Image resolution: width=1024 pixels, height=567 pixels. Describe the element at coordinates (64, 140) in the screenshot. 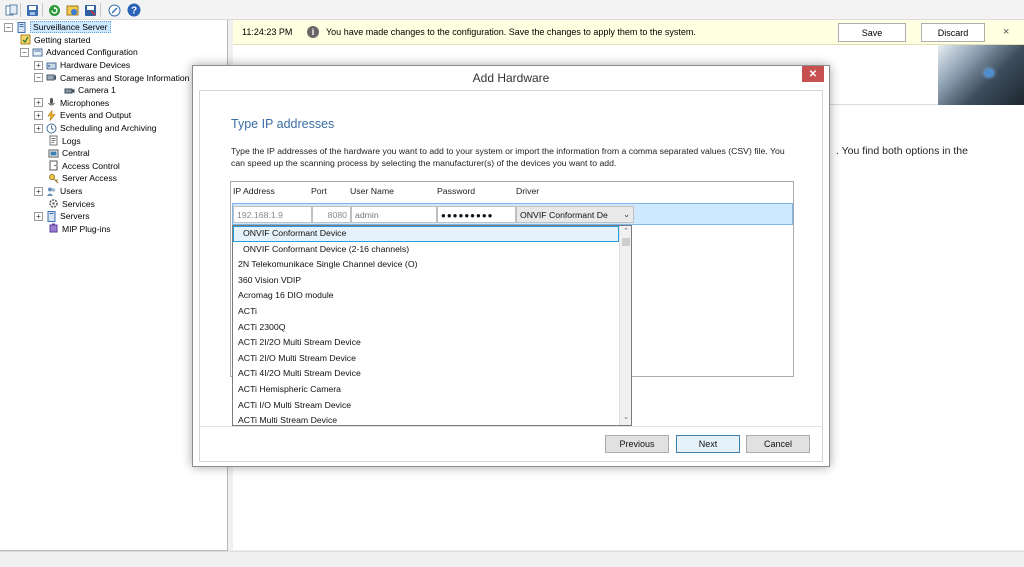

I see `tree-item-logs: Logs` at that location.